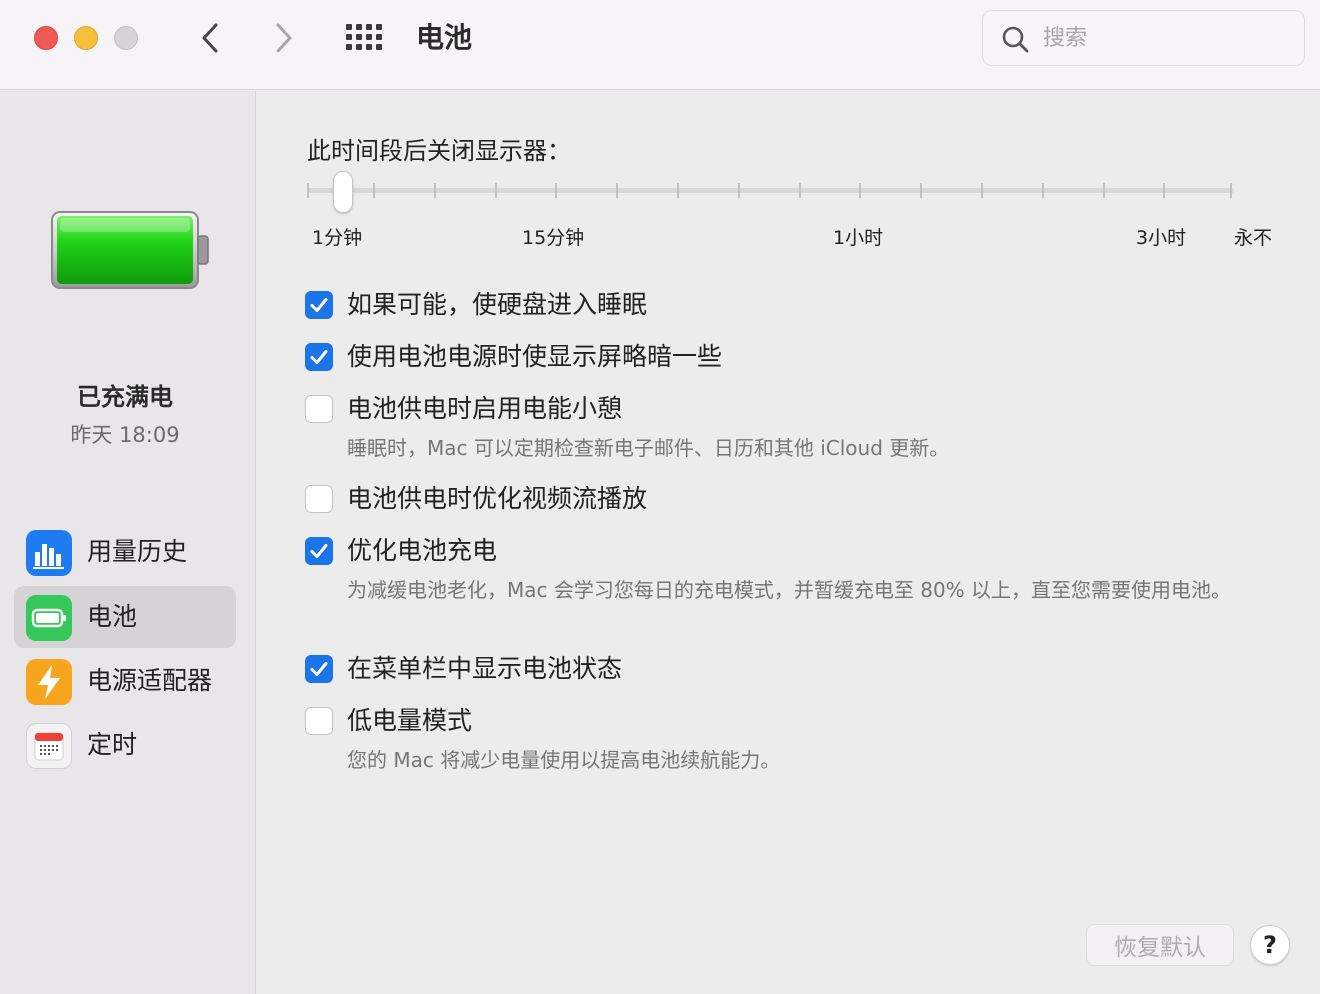 This screenshot has width=1320, height=994. What do you see at coordinates (49, 553) in the screenshot?
I see `bar-chart-icon` at bounding box center [49, 553].